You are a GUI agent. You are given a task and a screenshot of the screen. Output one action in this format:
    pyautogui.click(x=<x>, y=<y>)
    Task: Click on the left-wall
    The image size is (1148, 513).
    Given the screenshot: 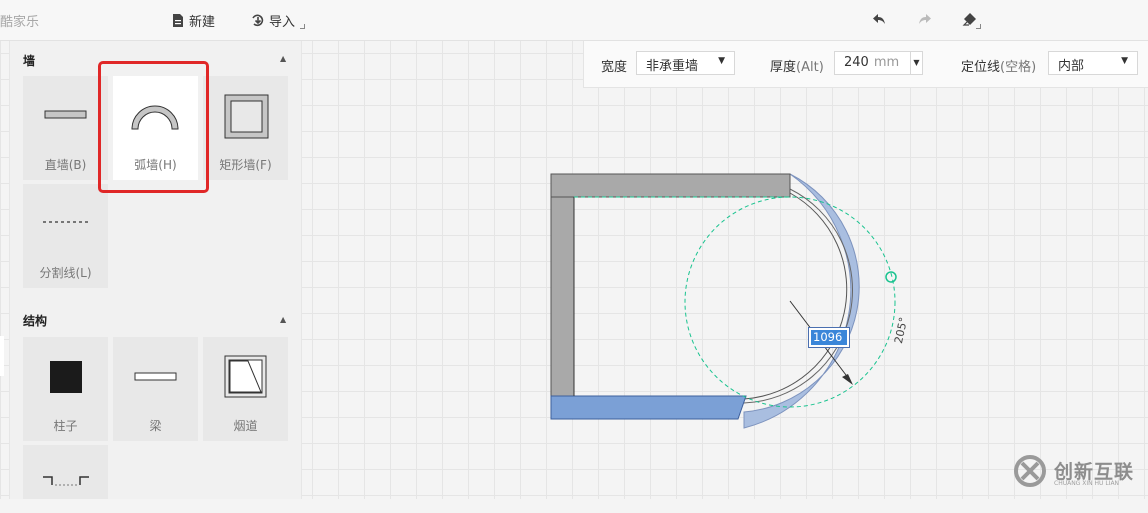 What is the action you would take?
    pyautogui.click(x=562, y=296)
    